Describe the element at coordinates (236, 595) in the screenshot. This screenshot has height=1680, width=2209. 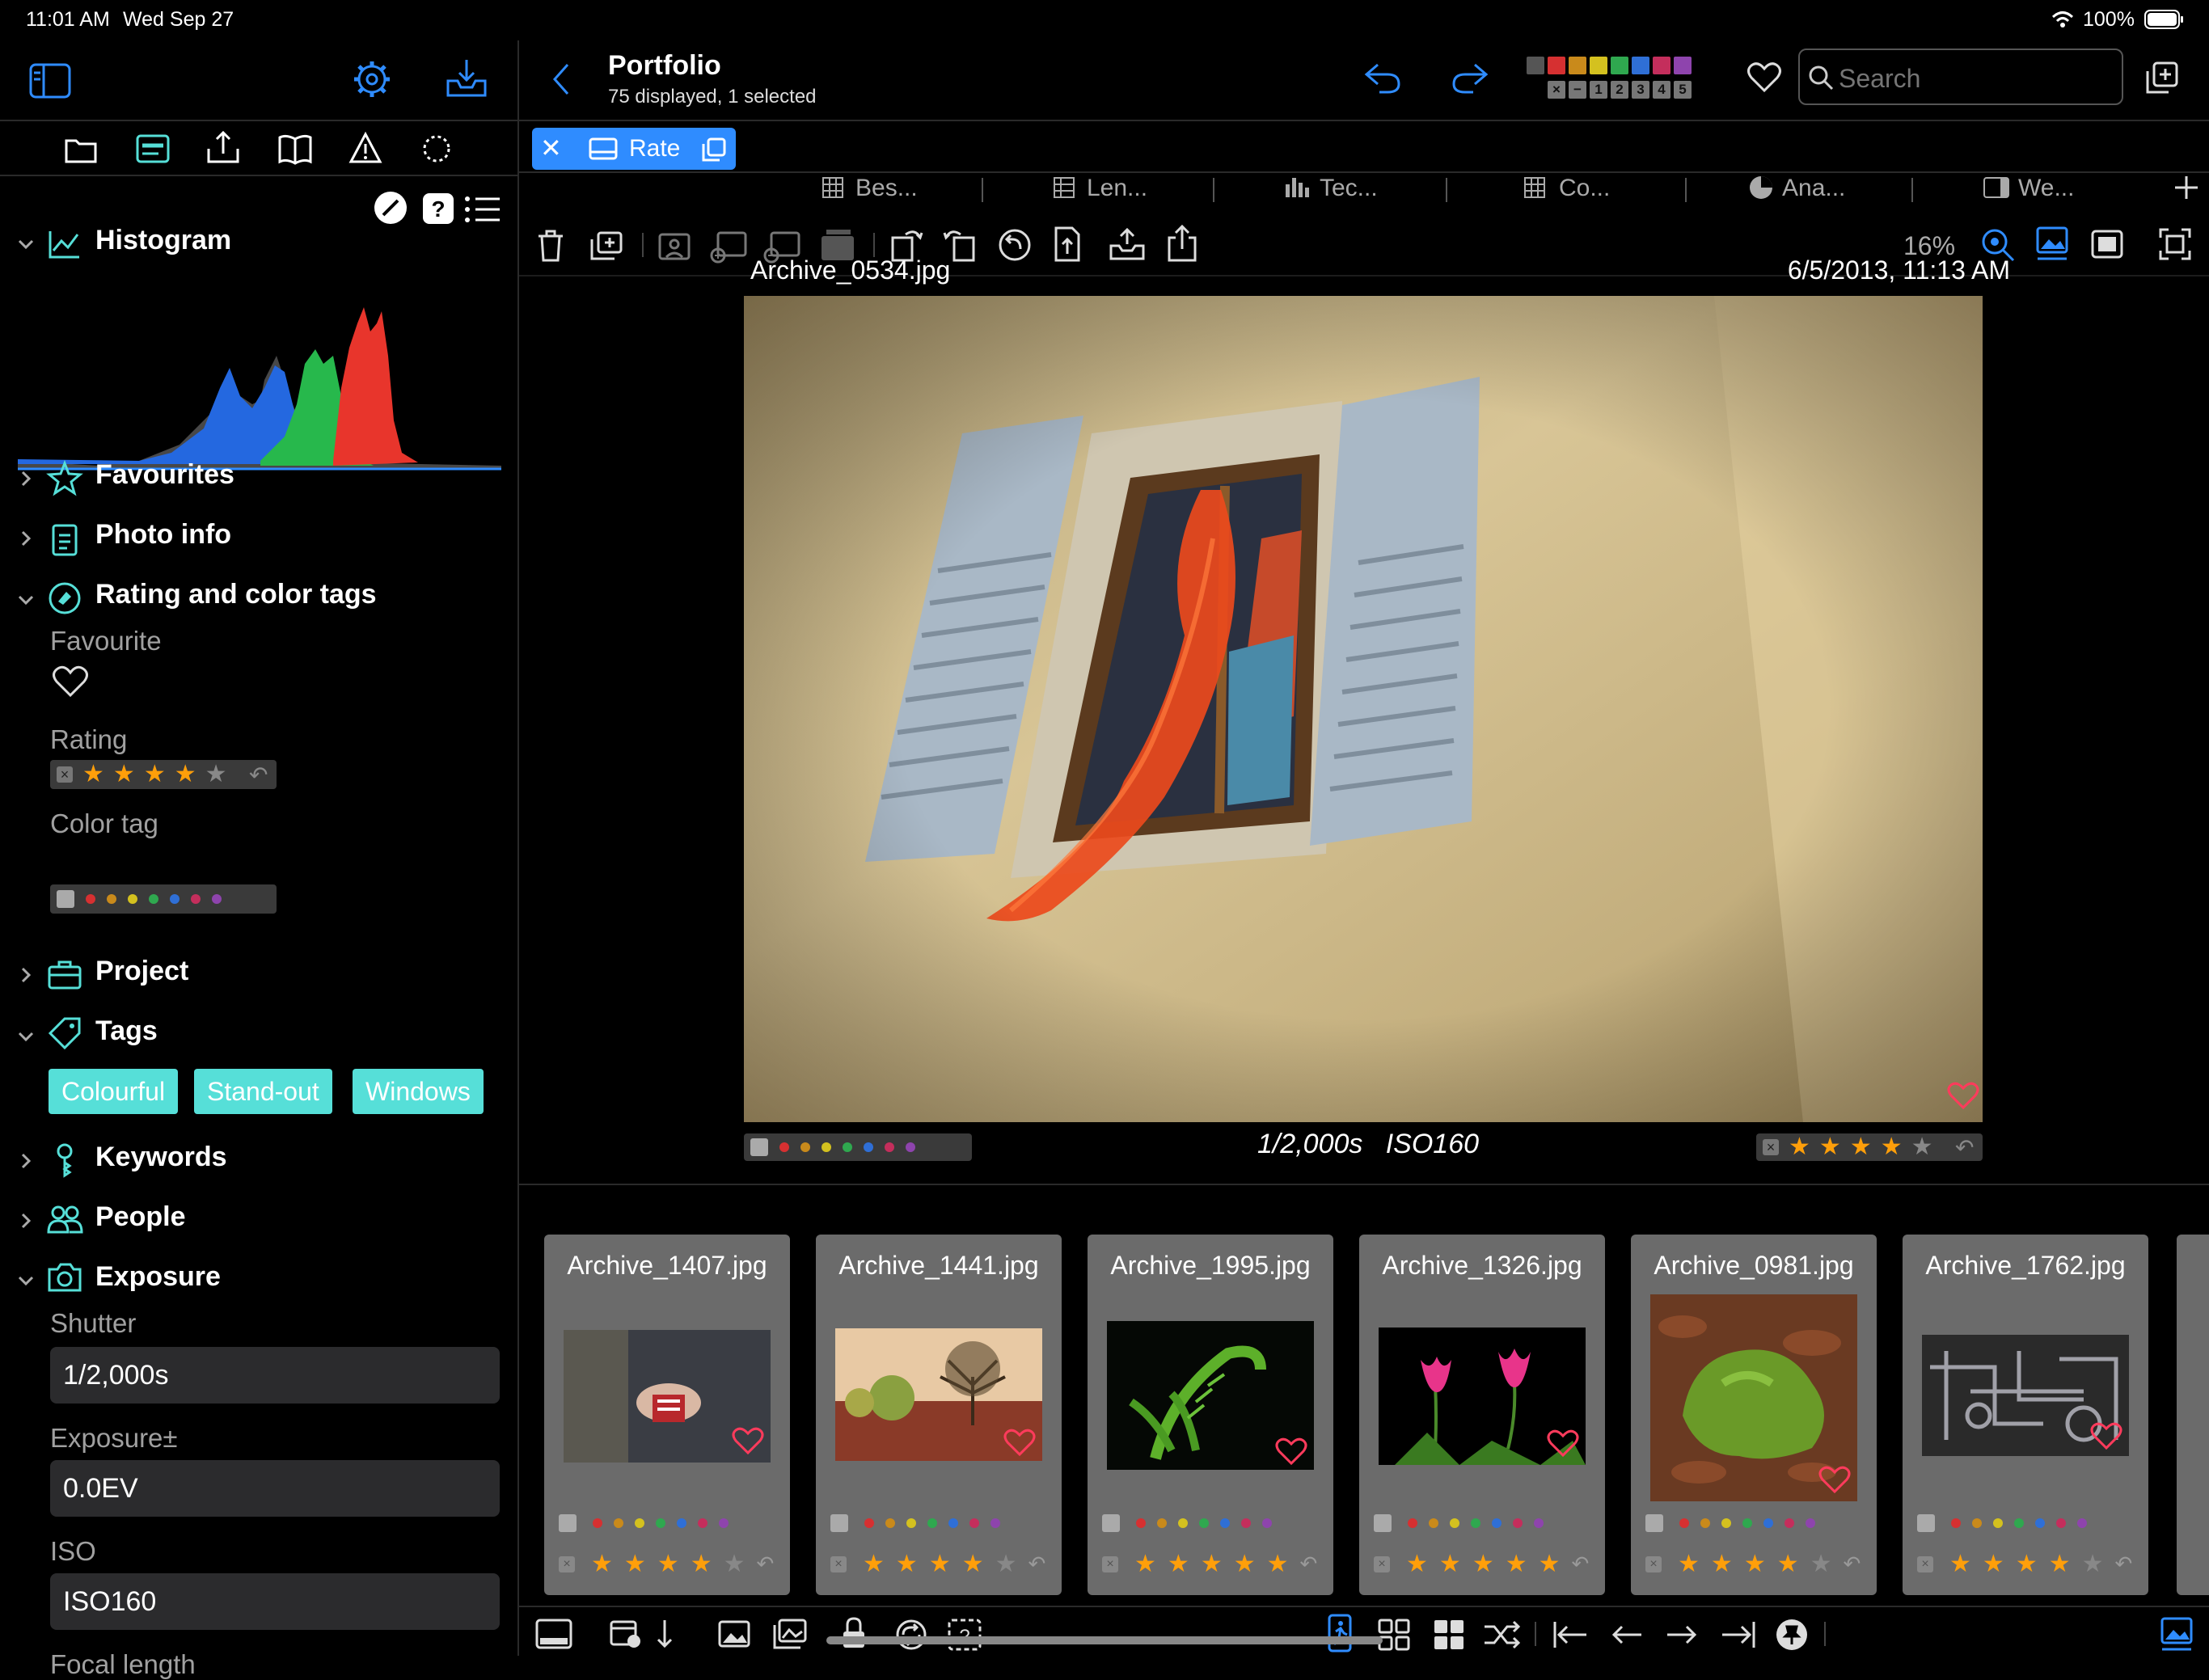
I see `section-rating-color: Rating and color tags` at that location.